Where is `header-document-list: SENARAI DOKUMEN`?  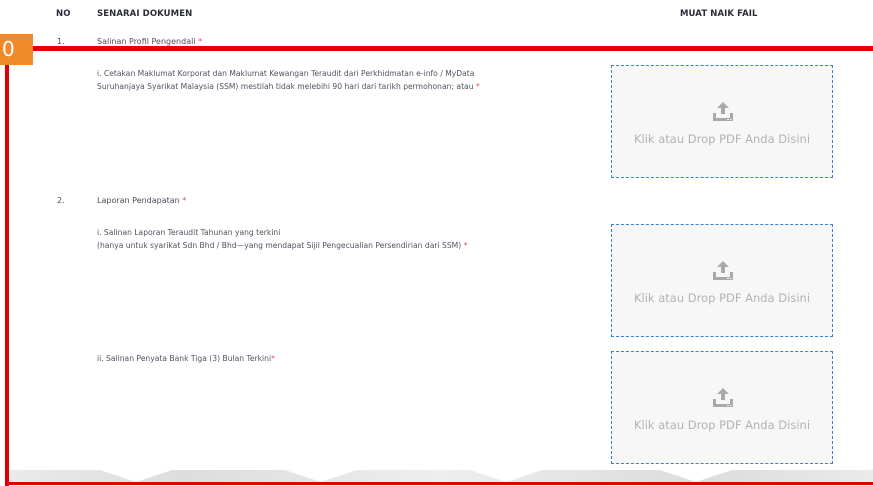
header-document-list: SENARAI DOKUMEN is located at coordinates (145, 14).